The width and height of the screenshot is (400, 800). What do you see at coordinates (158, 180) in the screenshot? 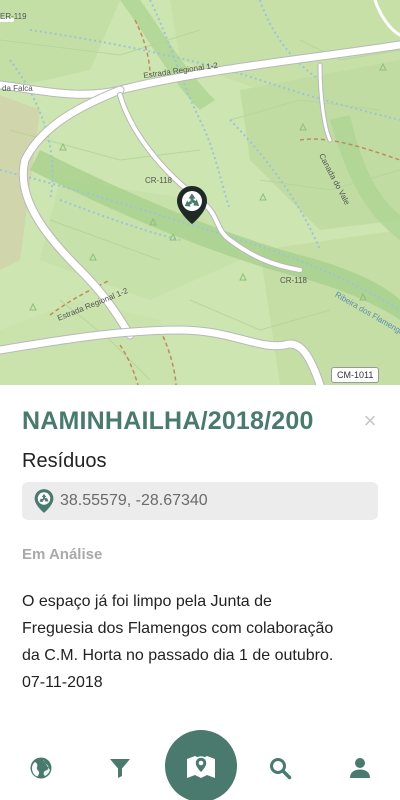
I see `map-label-cr118-top: CR-118` at bounding box center [158, 180].